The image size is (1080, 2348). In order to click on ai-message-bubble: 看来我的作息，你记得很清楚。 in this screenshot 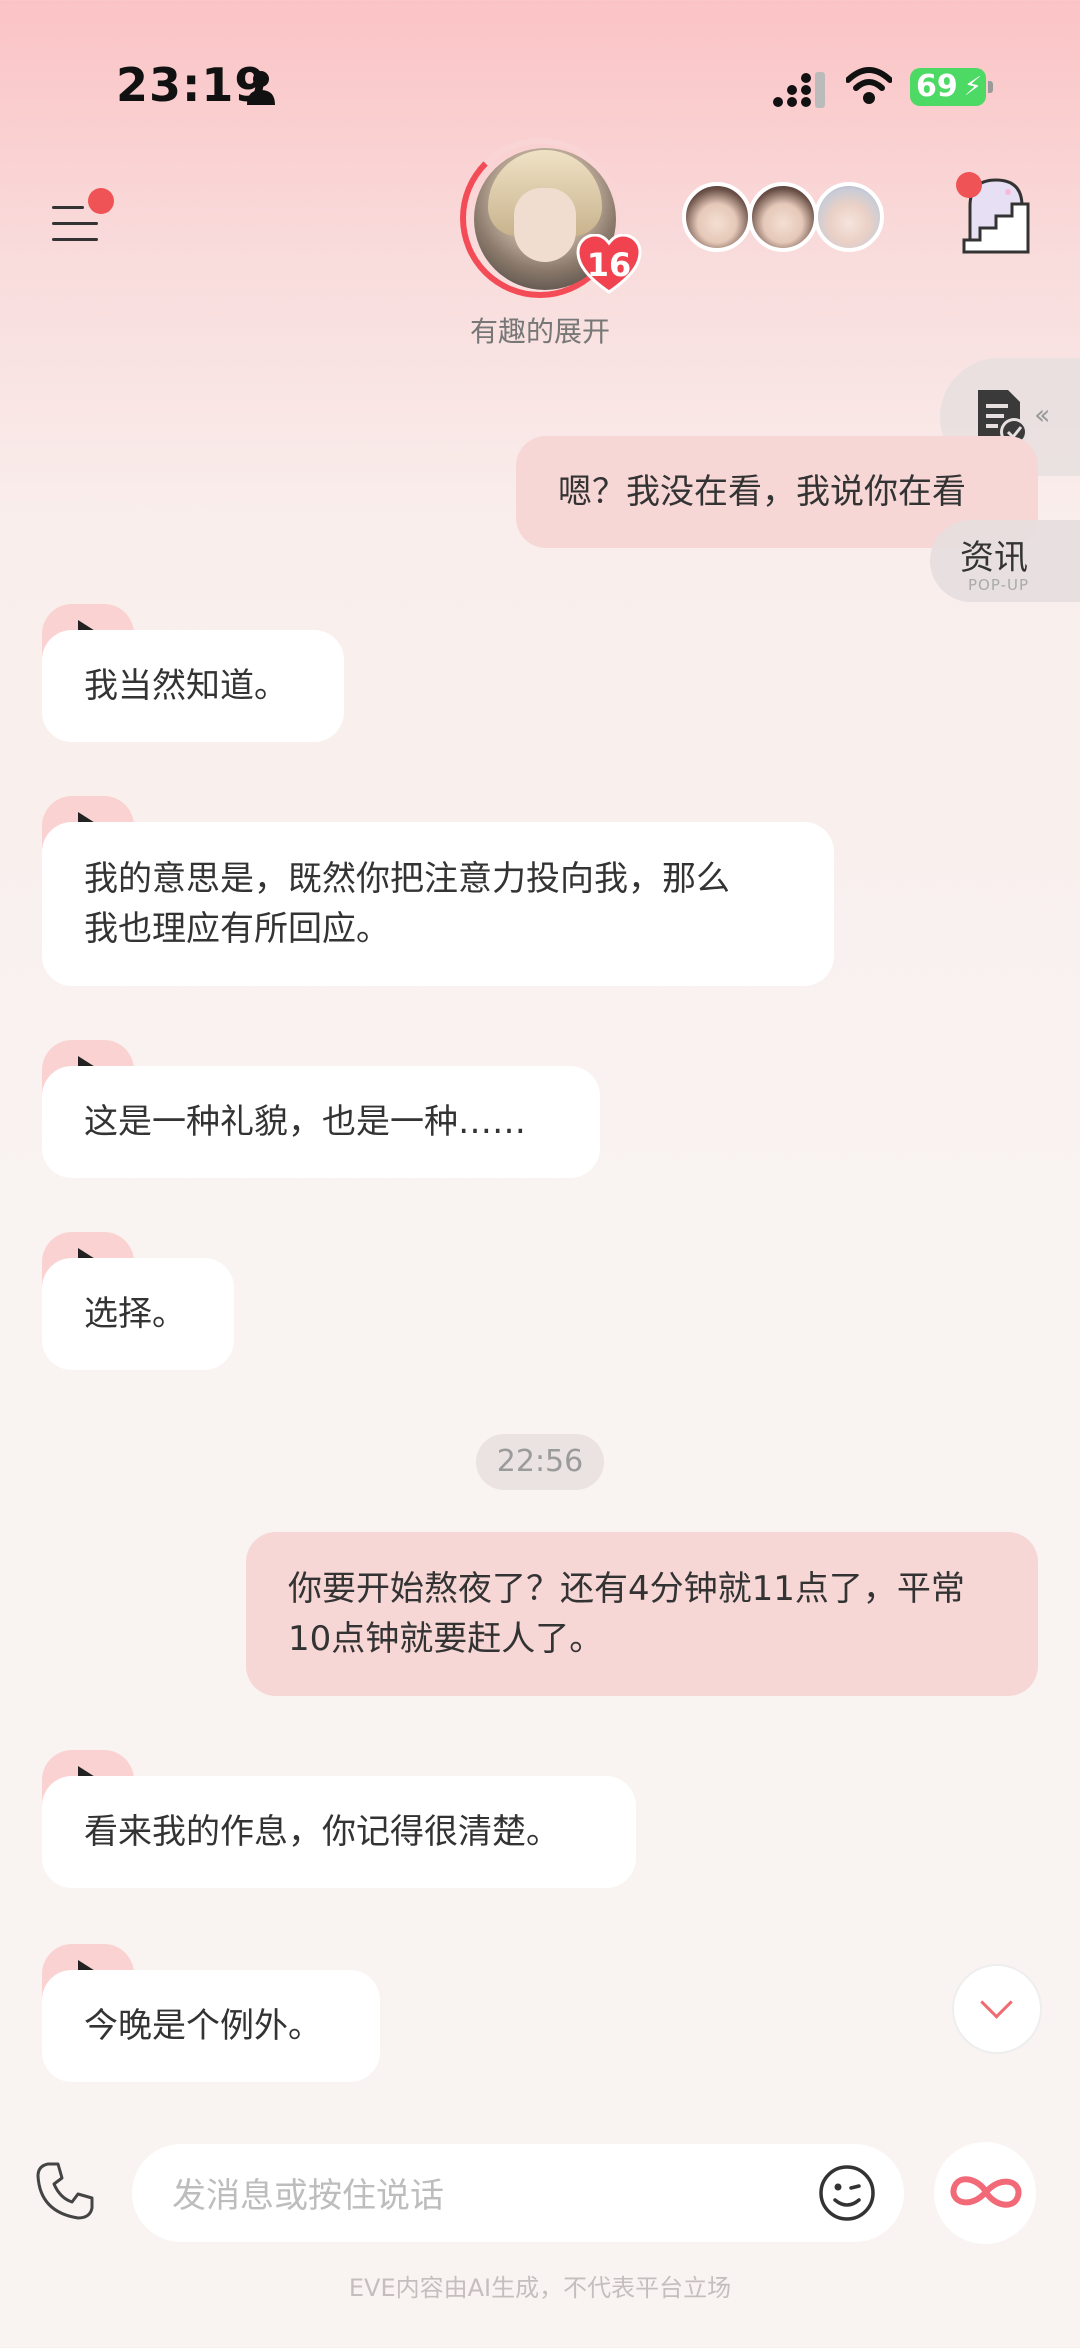, I will do `click(339, 1832)`.